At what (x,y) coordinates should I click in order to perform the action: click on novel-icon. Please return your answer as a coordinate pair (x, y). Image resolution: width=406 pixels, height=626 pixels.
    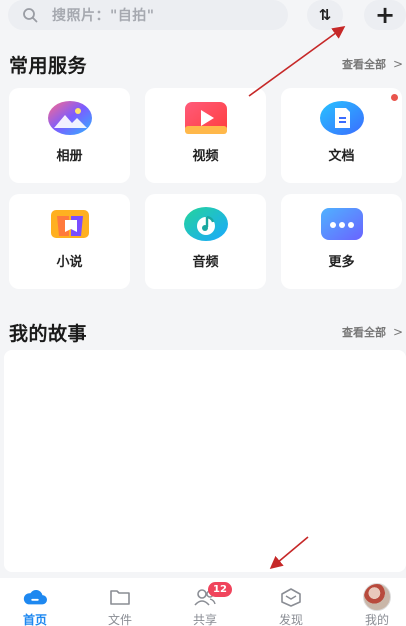
    Looking at the image, I should click on (70, 224).